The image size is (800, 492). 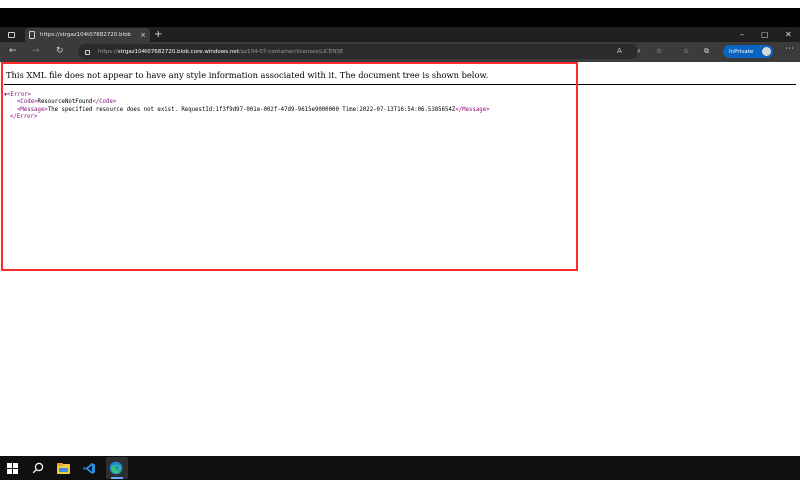 What do you see at coordinates (247, 102) in the screenshot?
I see `xml-code-line: <Code>ResourceNotFound</Code>` at bounding box center [247, 102].